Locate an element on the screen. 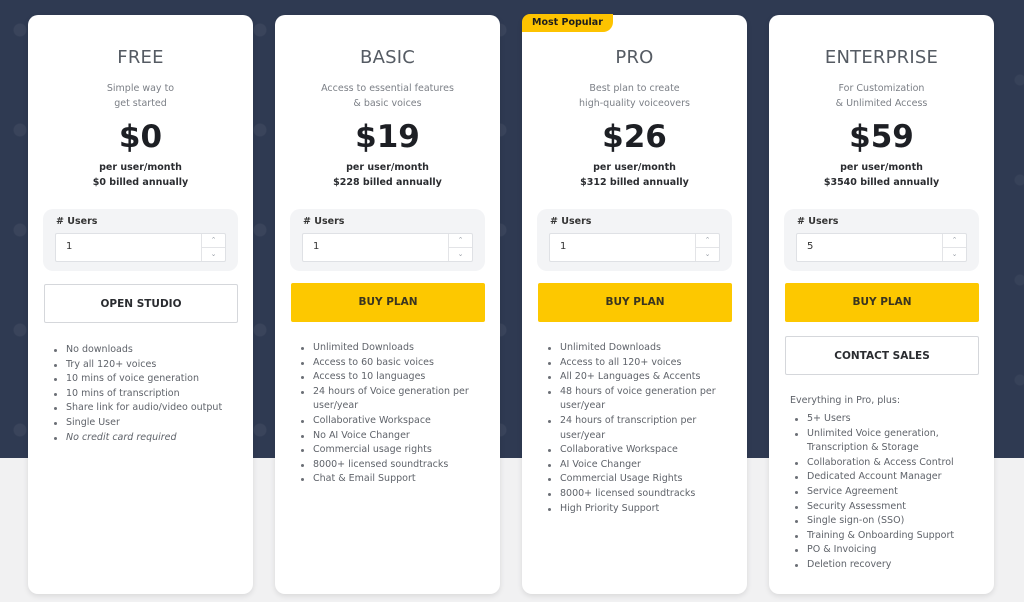 Image resolution: width=1024 pixels, height=602 pixels. users-selector: # Users 5 ⌃ ⌄ is located at coordinates (881, 240).